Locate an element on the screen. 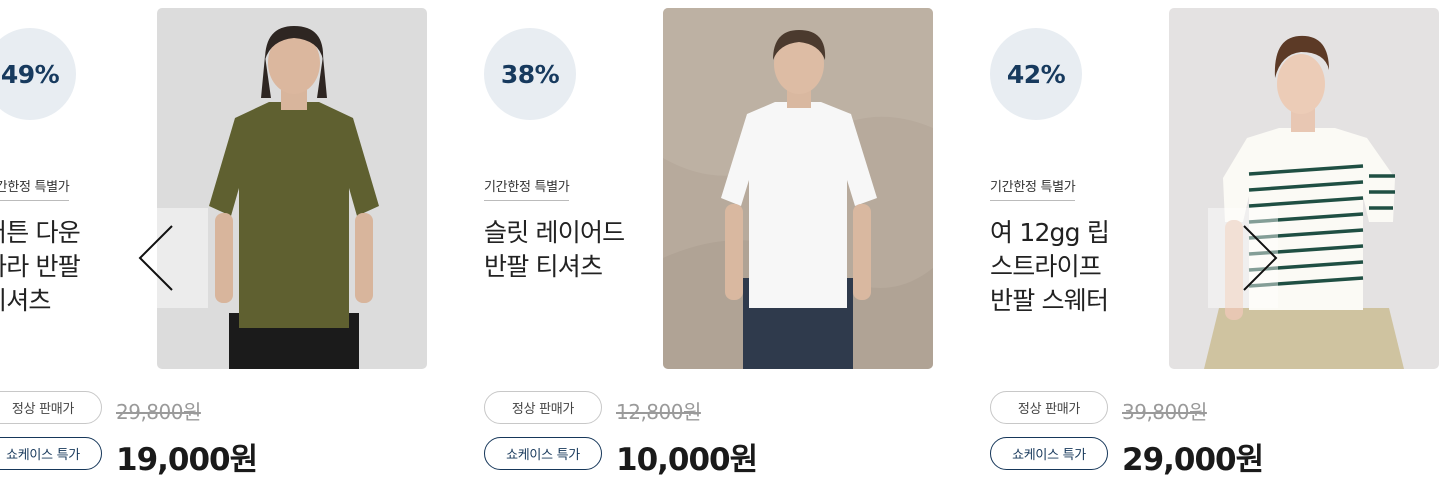  product-name-line: 반팔 스웨터 is located at coordinates (1049, 300).